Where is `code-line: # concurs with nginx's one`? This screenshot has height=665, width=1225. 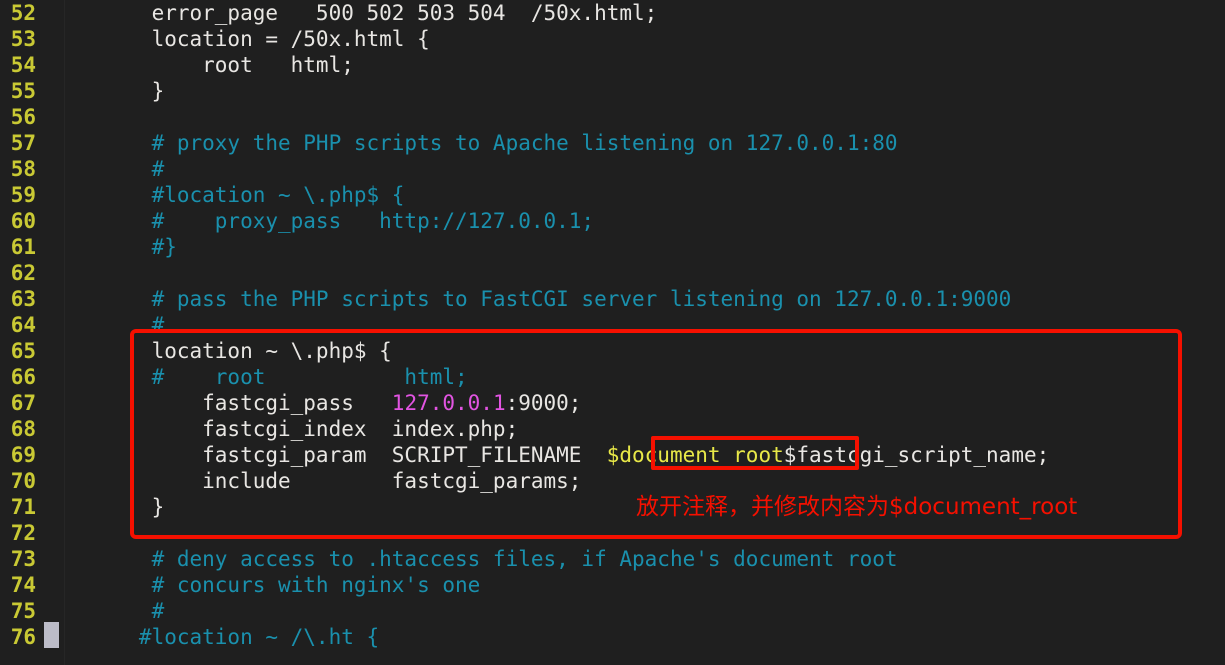
code-line: # concurs with nginx's one is located at coordinates (663, 585).